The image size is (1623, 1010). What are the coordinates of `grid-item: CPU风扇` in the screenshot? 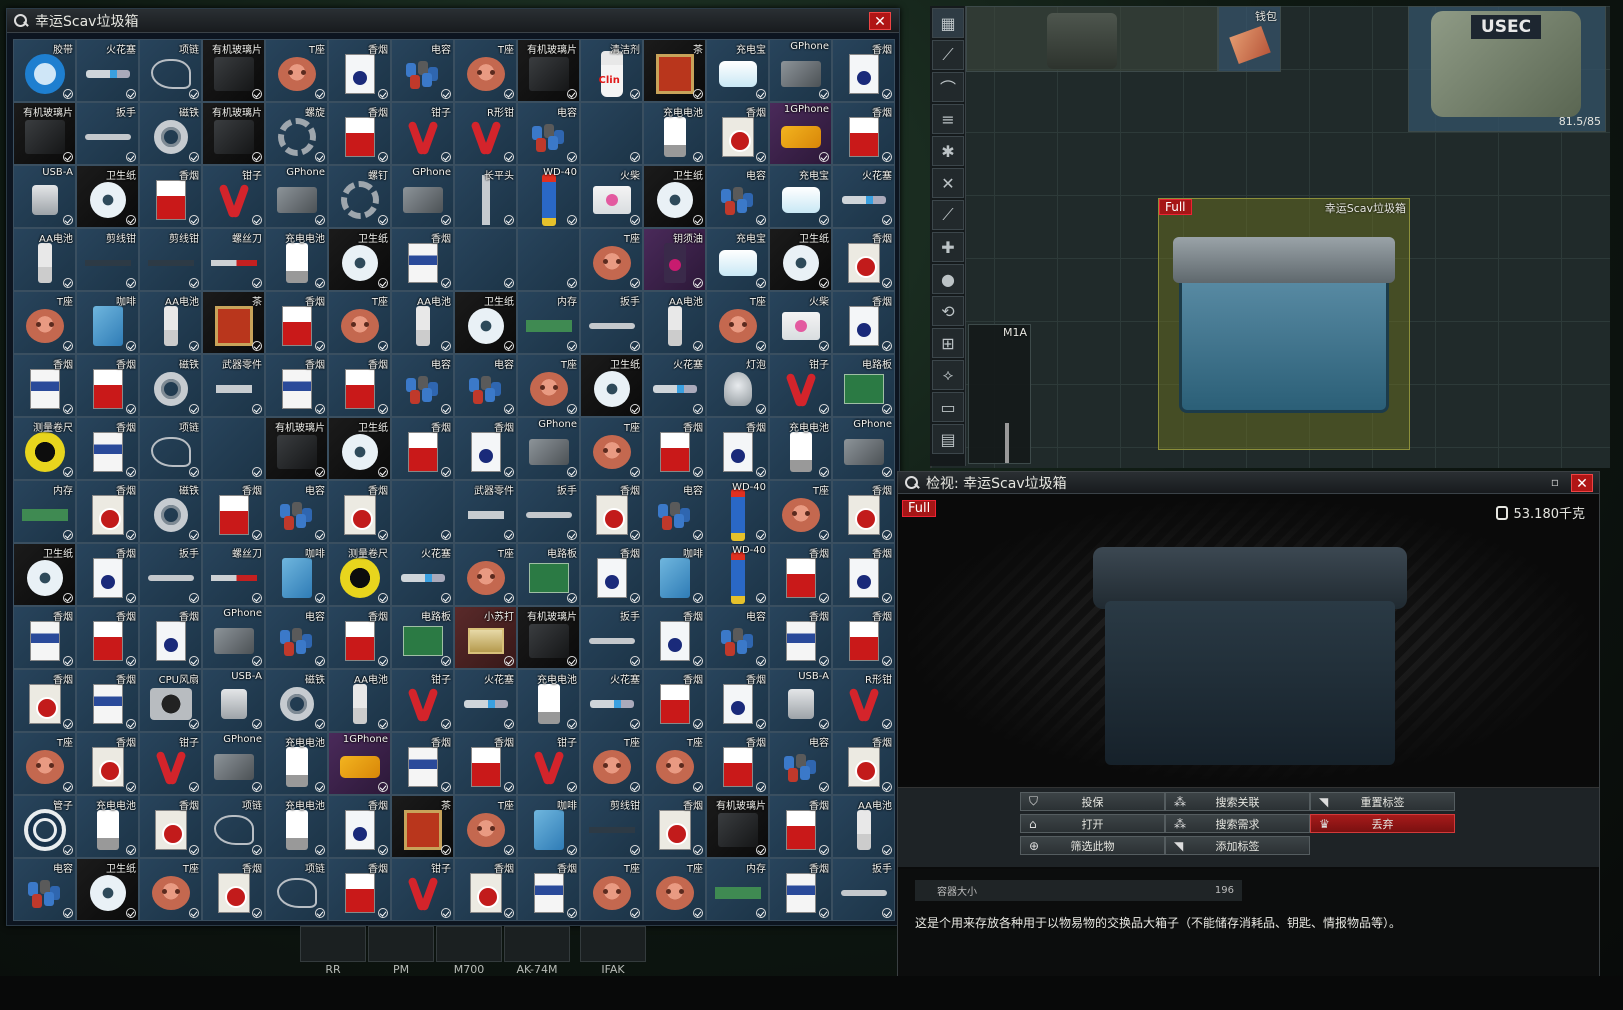 It's located at (170, 700).